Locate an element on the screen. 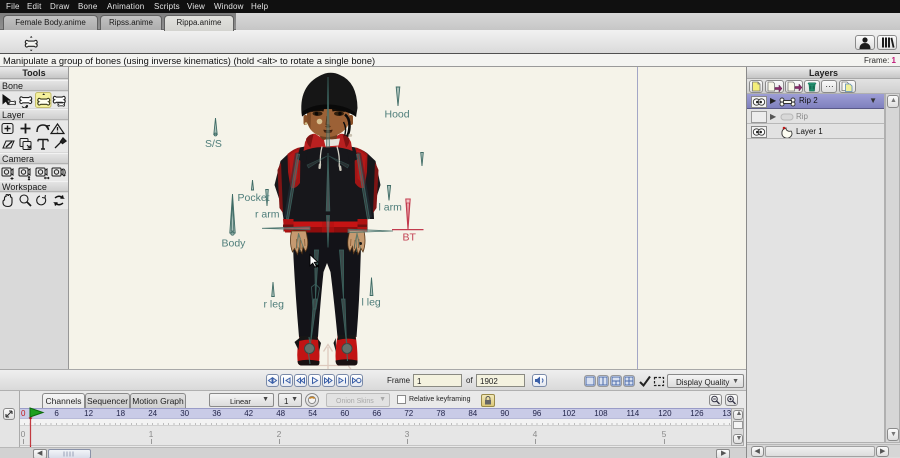 The width and height of the screenshot is (900, 458). svg-text: l leg is located at coordinates (371, 303).